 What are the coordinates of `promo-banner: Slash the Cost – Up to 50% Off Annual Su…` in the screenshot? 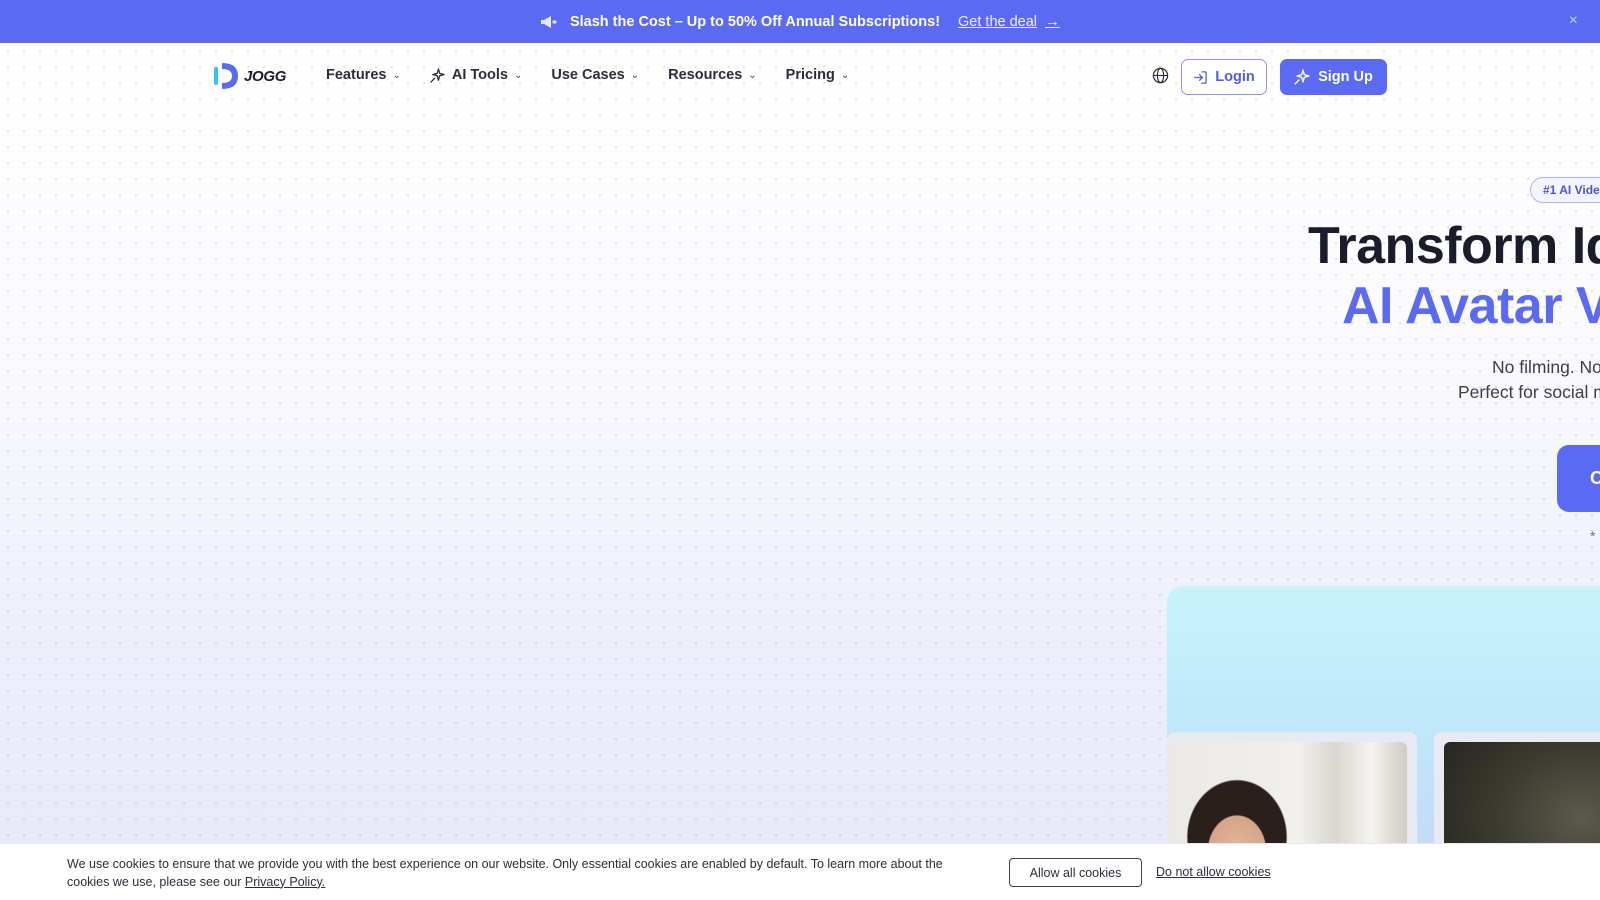 It's located at (800, 21).